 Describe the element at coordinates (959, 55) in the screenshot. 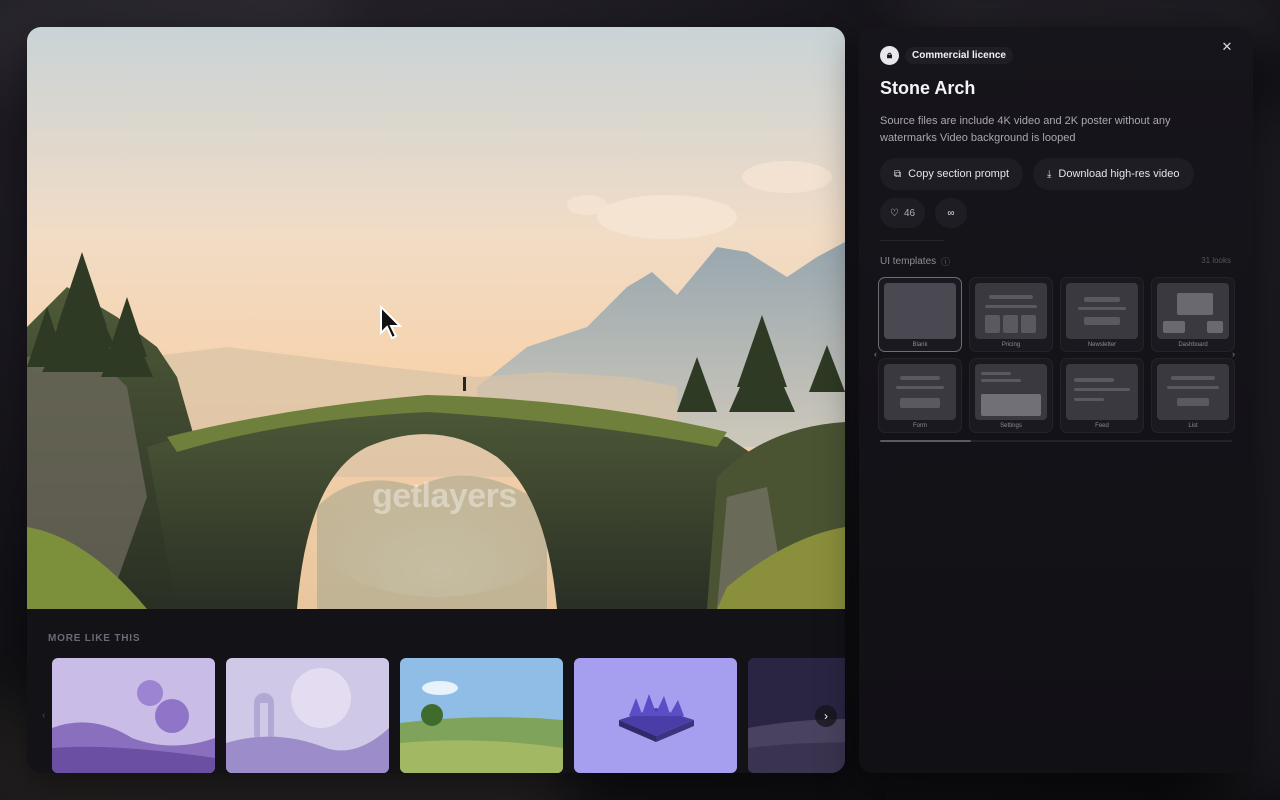

I see `licence-badge: Commercial licence` at that location.